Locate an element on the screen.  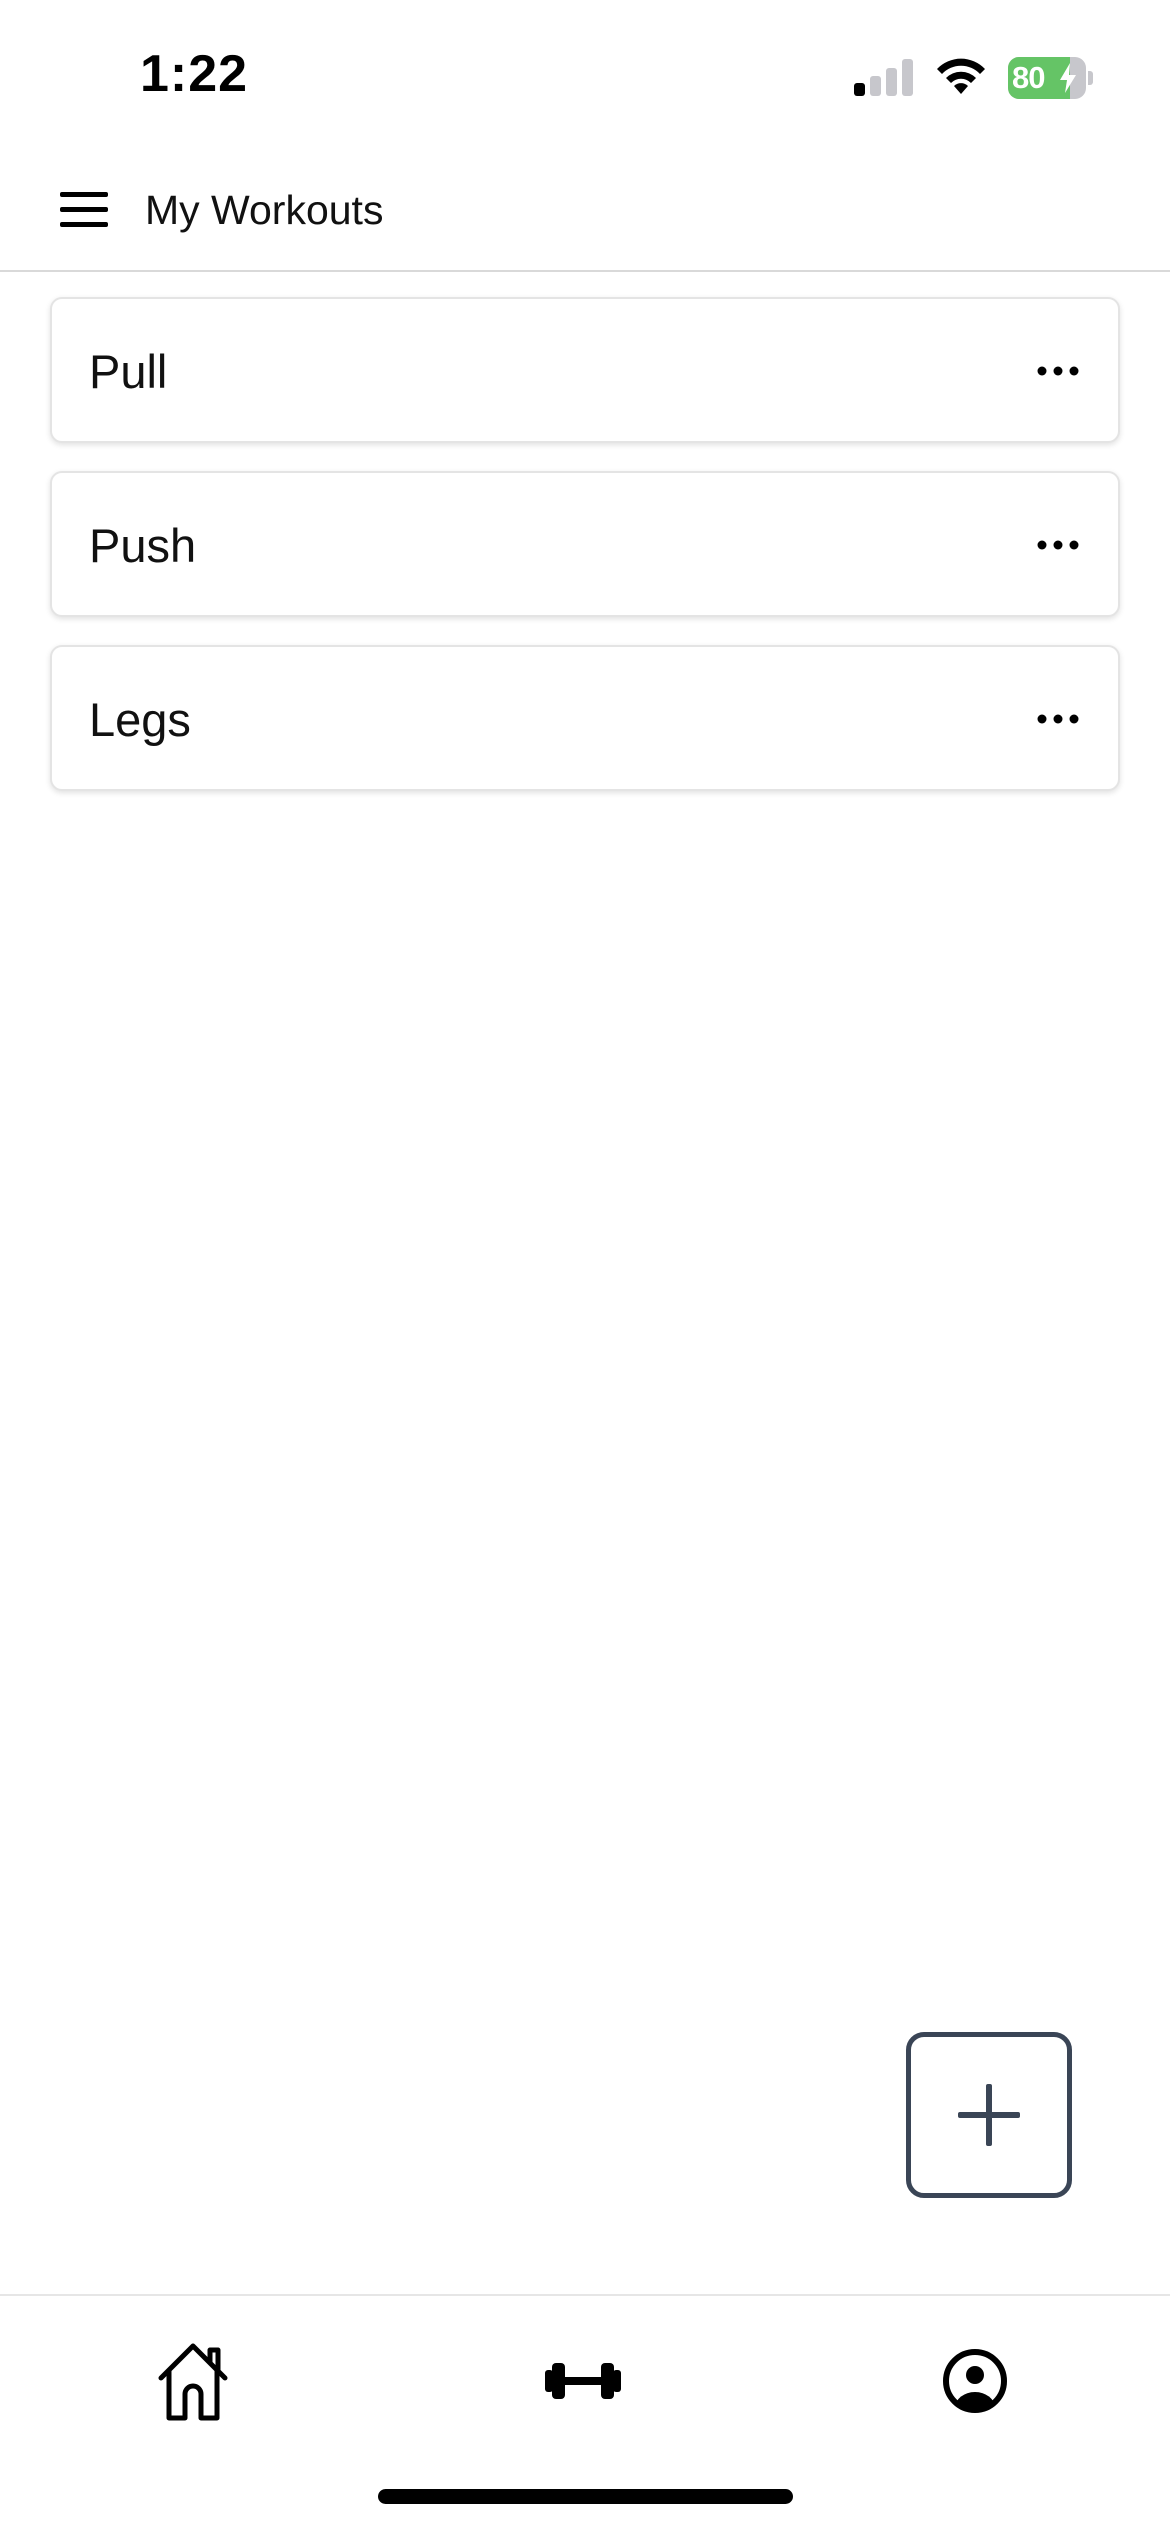
home-indicator is located at coordinates (585, 2496).